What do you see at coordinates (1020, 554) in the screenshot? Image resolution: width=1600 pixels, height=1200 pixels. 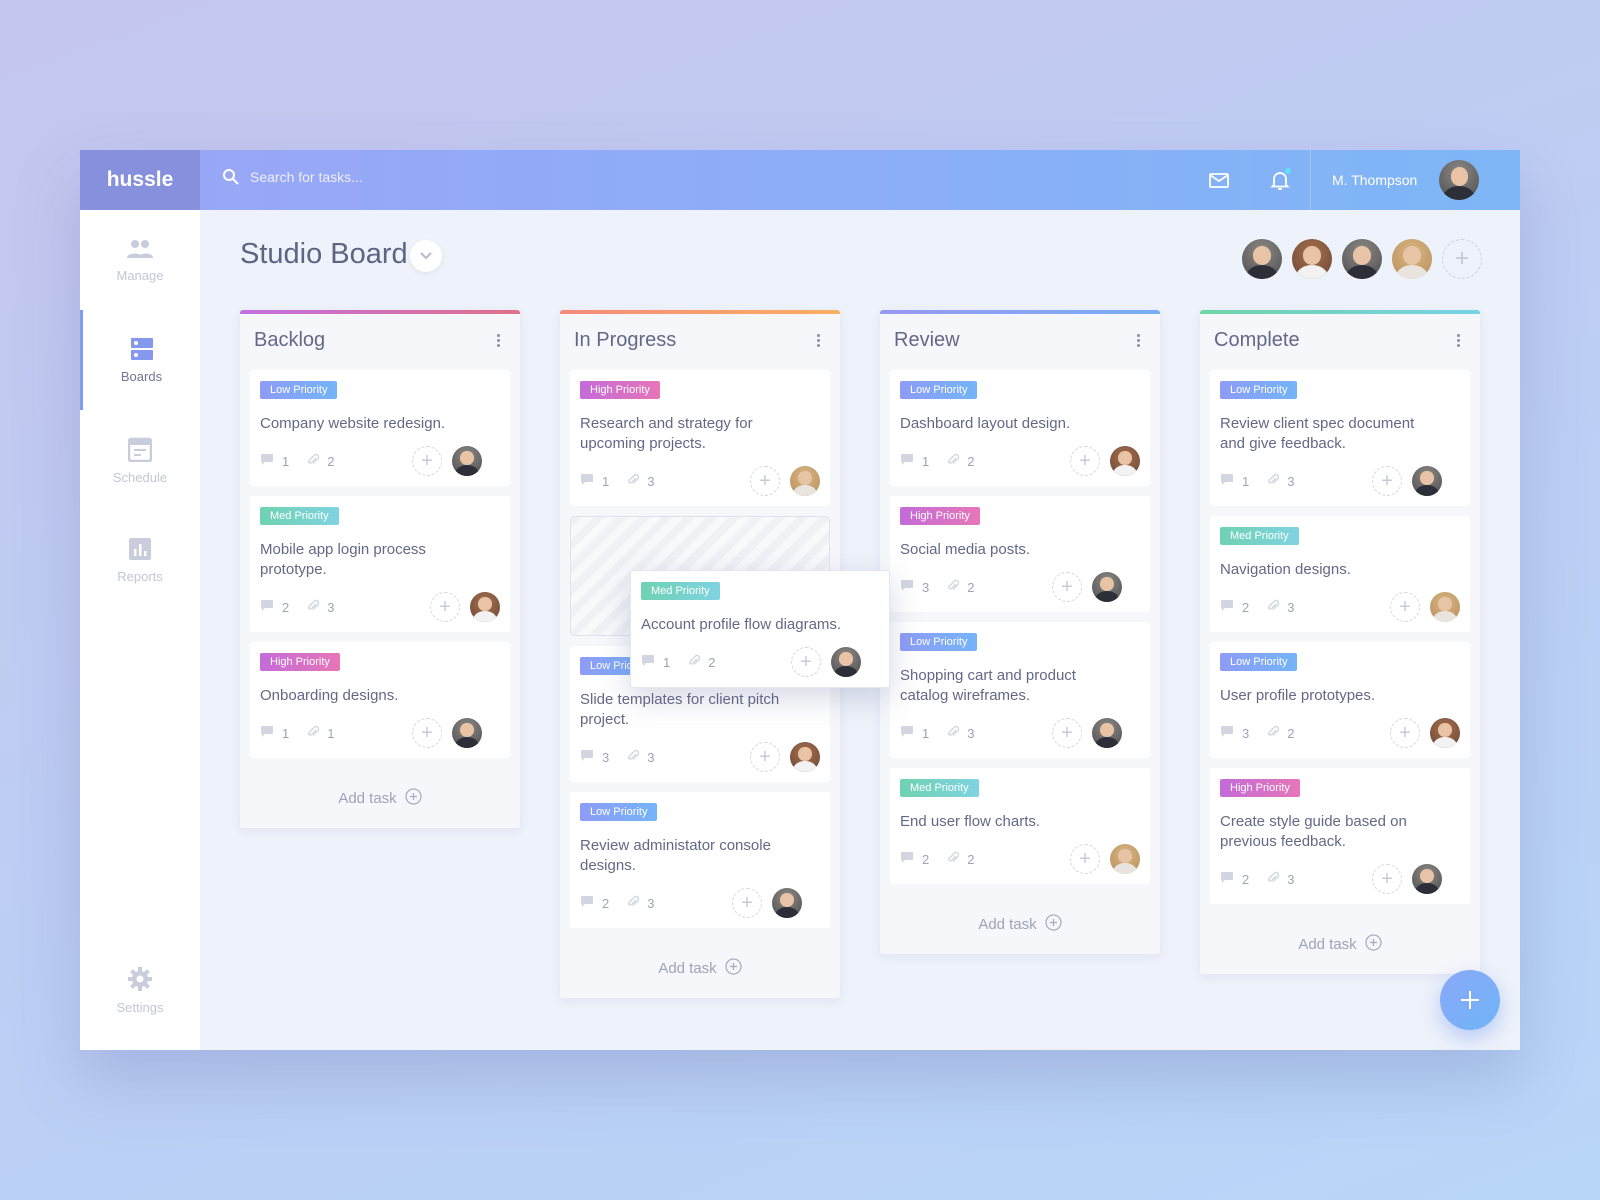 I see `task-card: High Priority Social media posts. 3 2 +` at bounding box center [1020, 554].